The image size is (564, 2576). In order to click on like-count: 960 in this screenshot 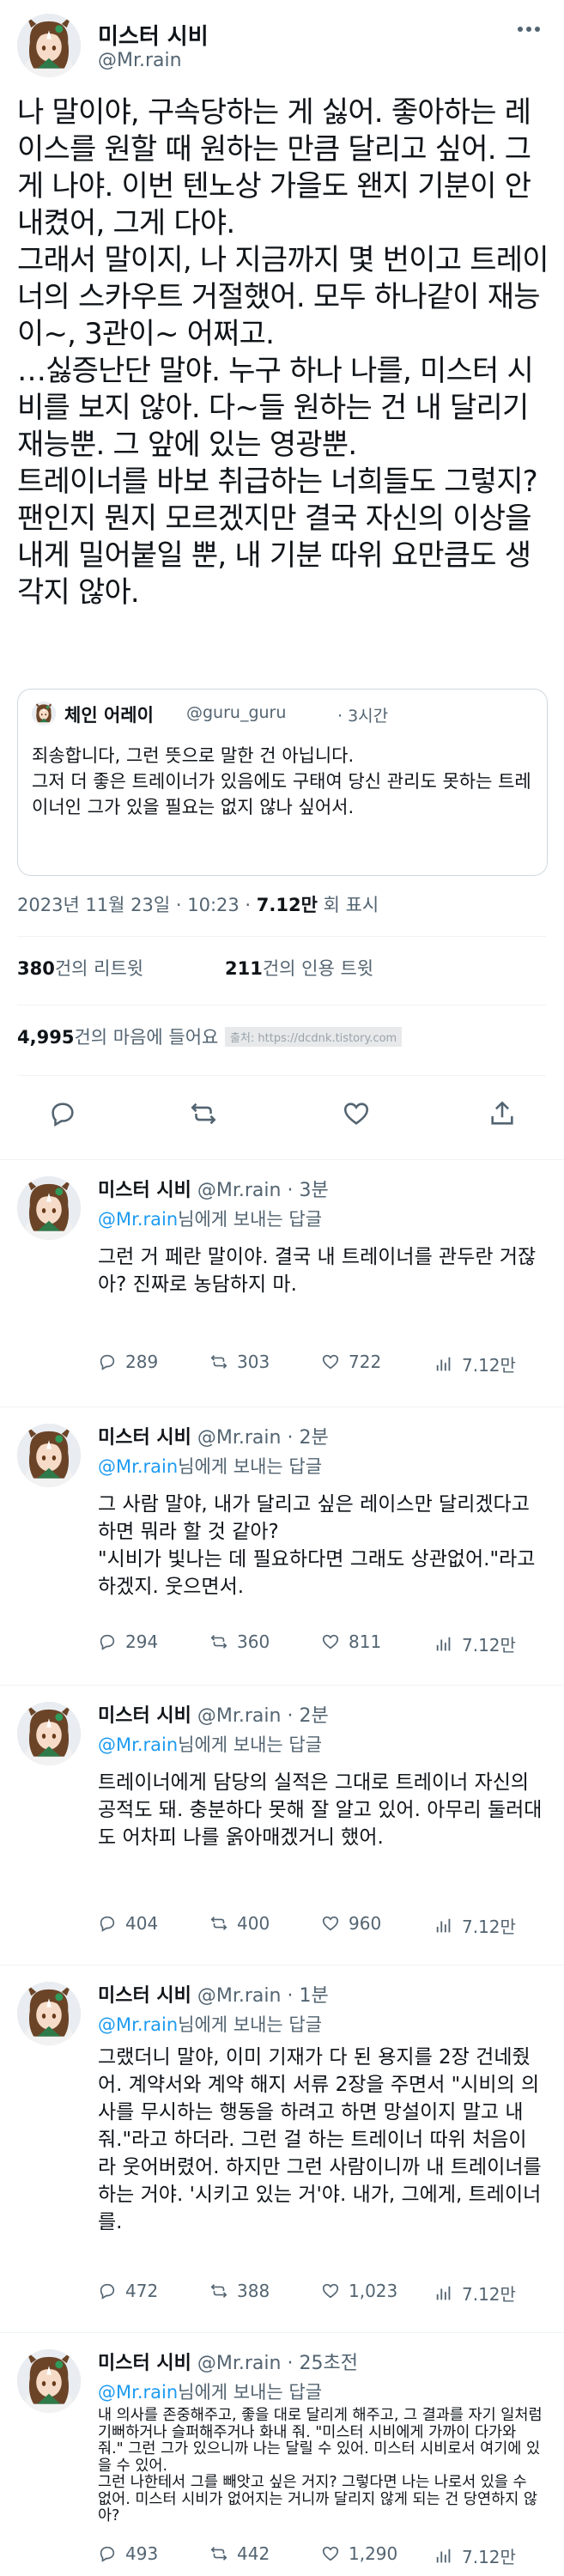, I will do `click(351, 1923)`.